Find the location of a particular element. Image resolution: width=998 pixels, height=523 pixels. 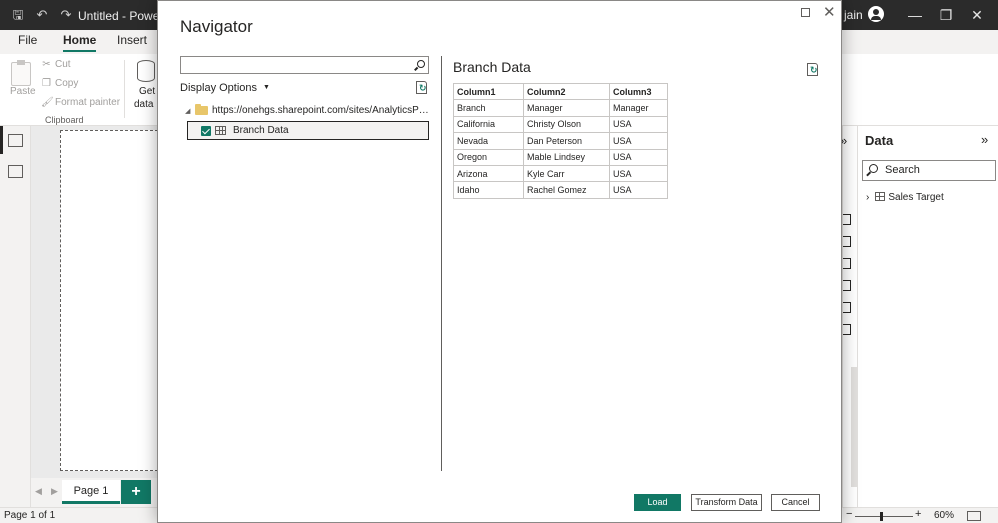

data-search-input: Search is located at coordinates (929, 170).